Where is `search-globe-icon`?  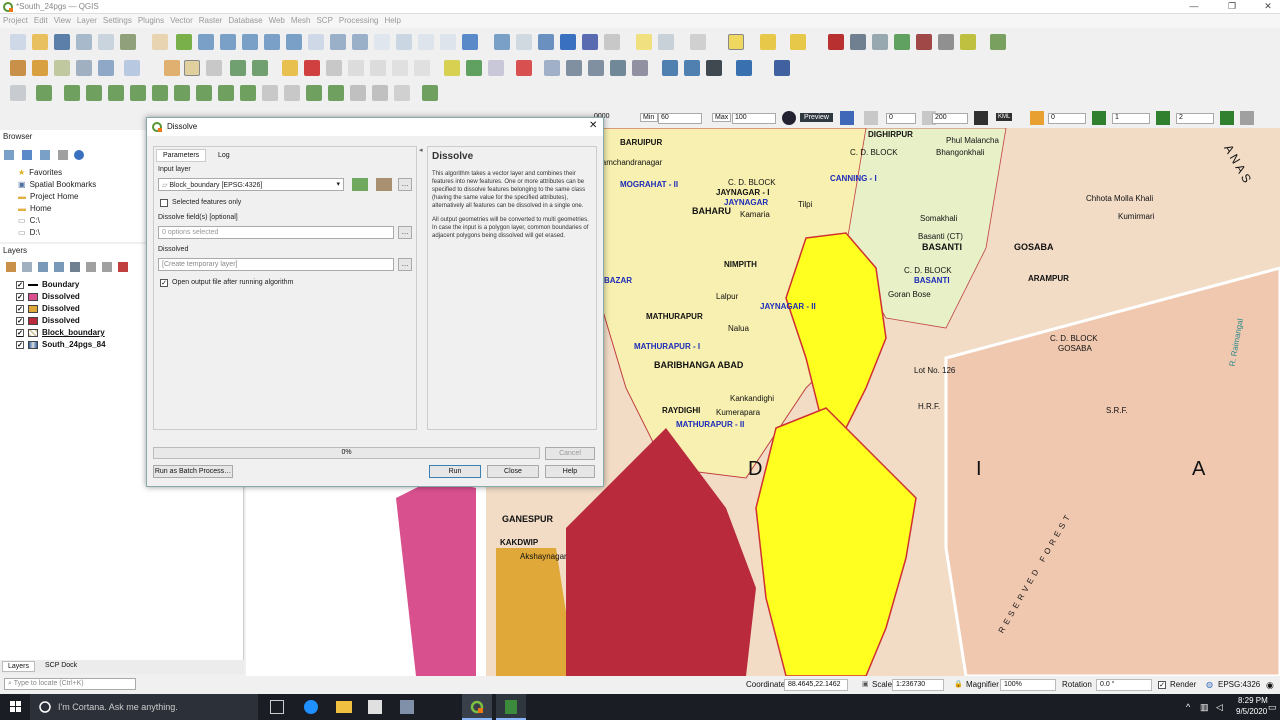
search-globe-icon is located at coordinates (670, 68).